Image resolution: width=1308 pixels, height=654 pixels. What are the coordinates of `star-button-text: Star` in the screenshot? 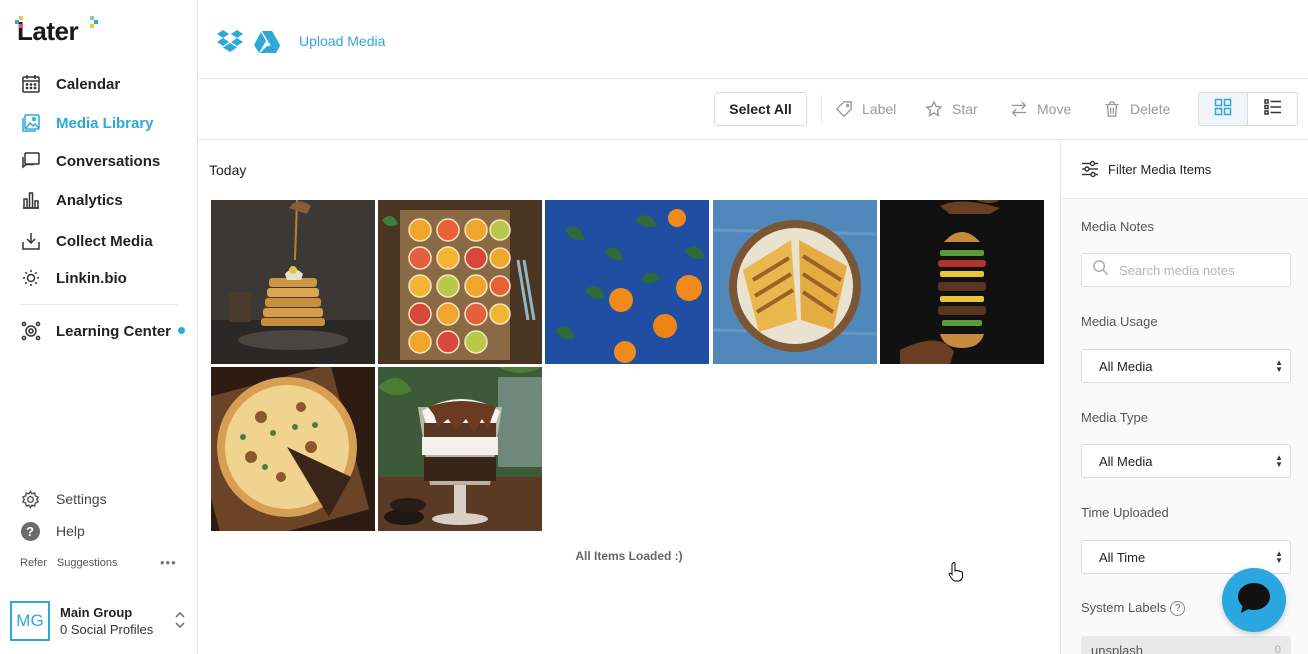 It's located at (965, 109).